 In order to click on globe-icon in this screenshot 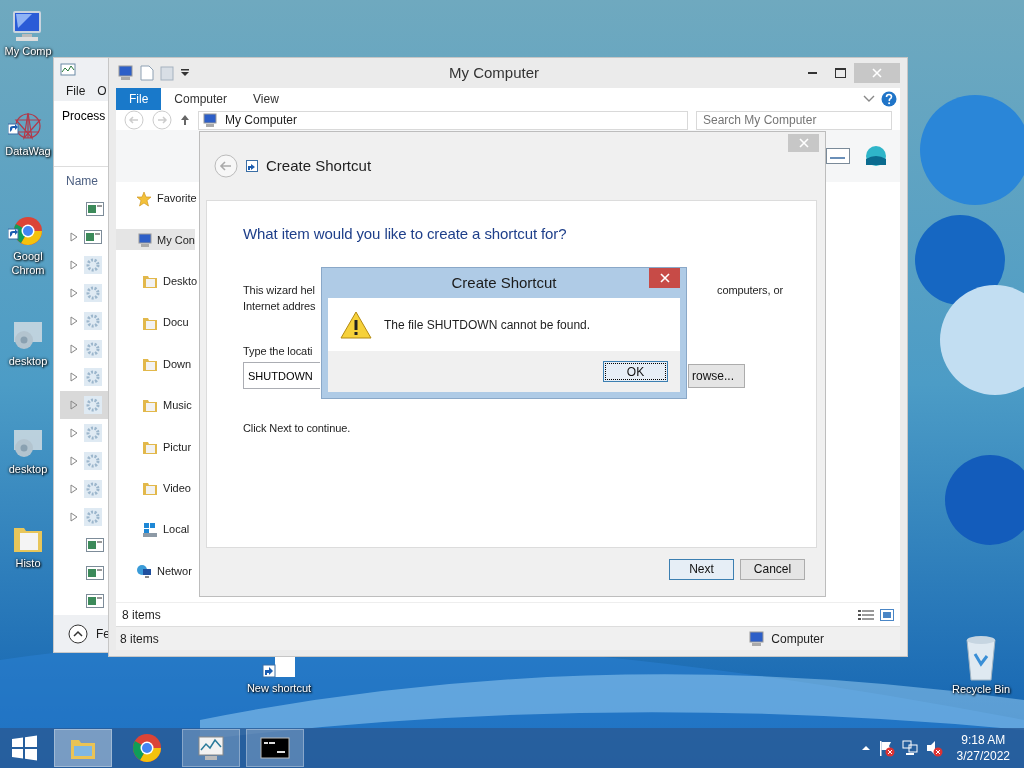, I will do `click(876, 156)`.